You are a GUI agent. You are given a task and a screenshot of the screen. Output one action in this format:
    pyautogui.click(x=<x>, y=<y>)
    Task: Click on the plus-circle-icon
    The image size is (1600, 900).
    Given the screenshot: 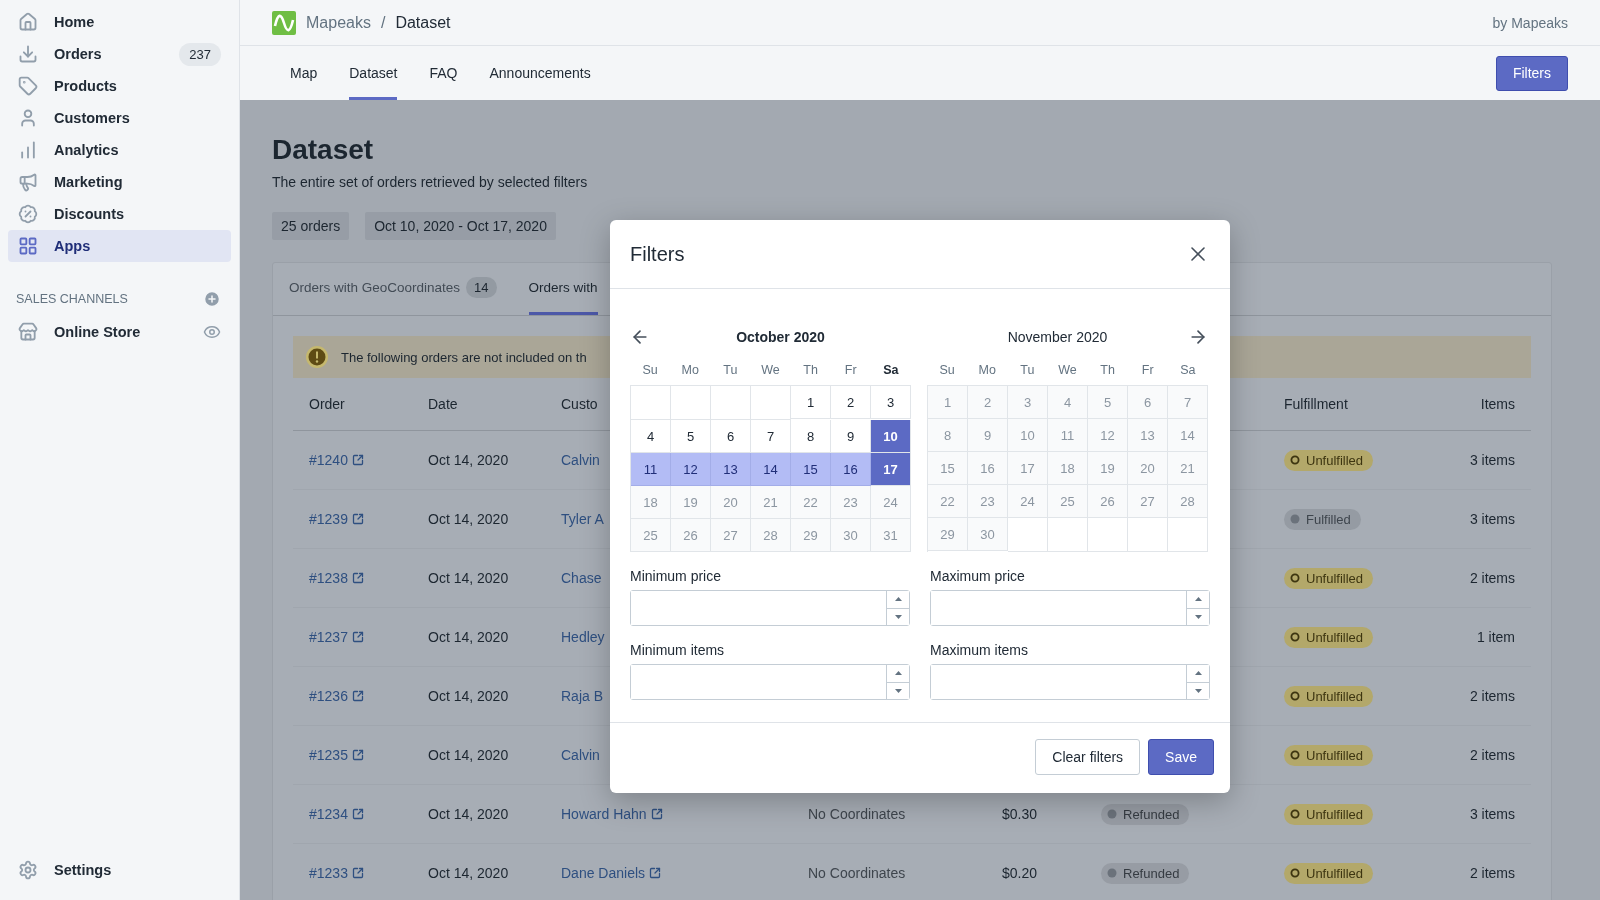 What is the action you would take?
    pyautogui.click(x=212, y=299)
    